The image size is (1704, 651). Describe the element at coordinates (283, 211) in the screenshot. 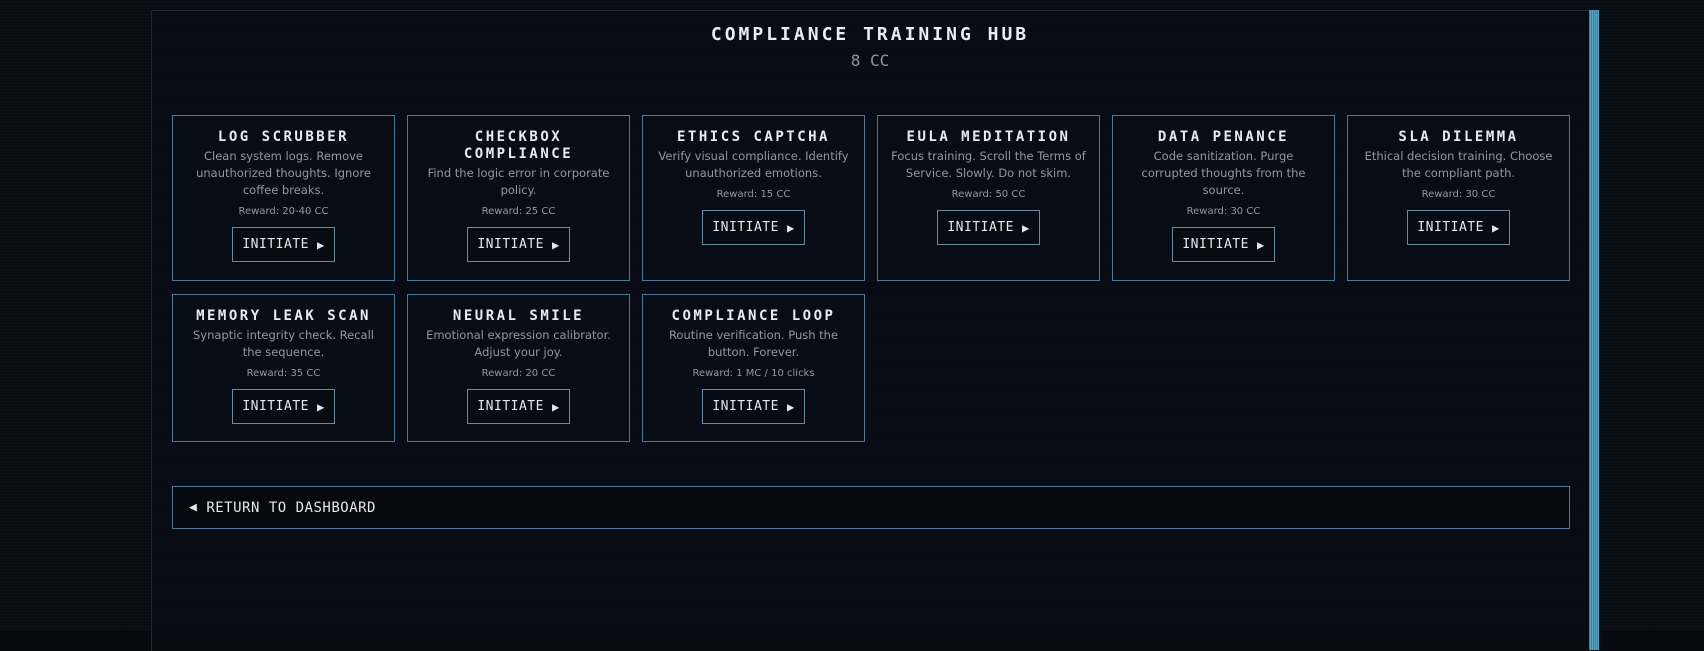

I see `card-reward: Reward: 20-40 CC` at that location.